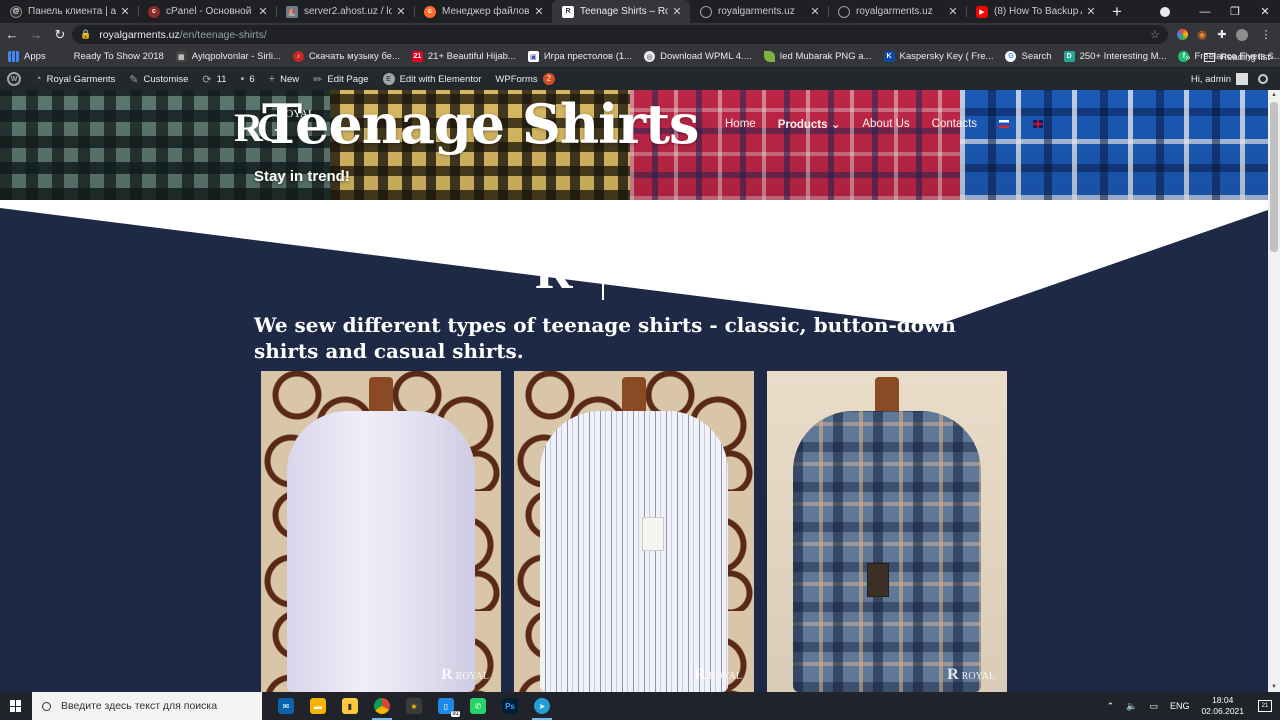  What do you see at coordinates (340, 79) in the screenshot?
I see `wp-edit-page: ✏ Edit Page` at bounding box center [340, 79].